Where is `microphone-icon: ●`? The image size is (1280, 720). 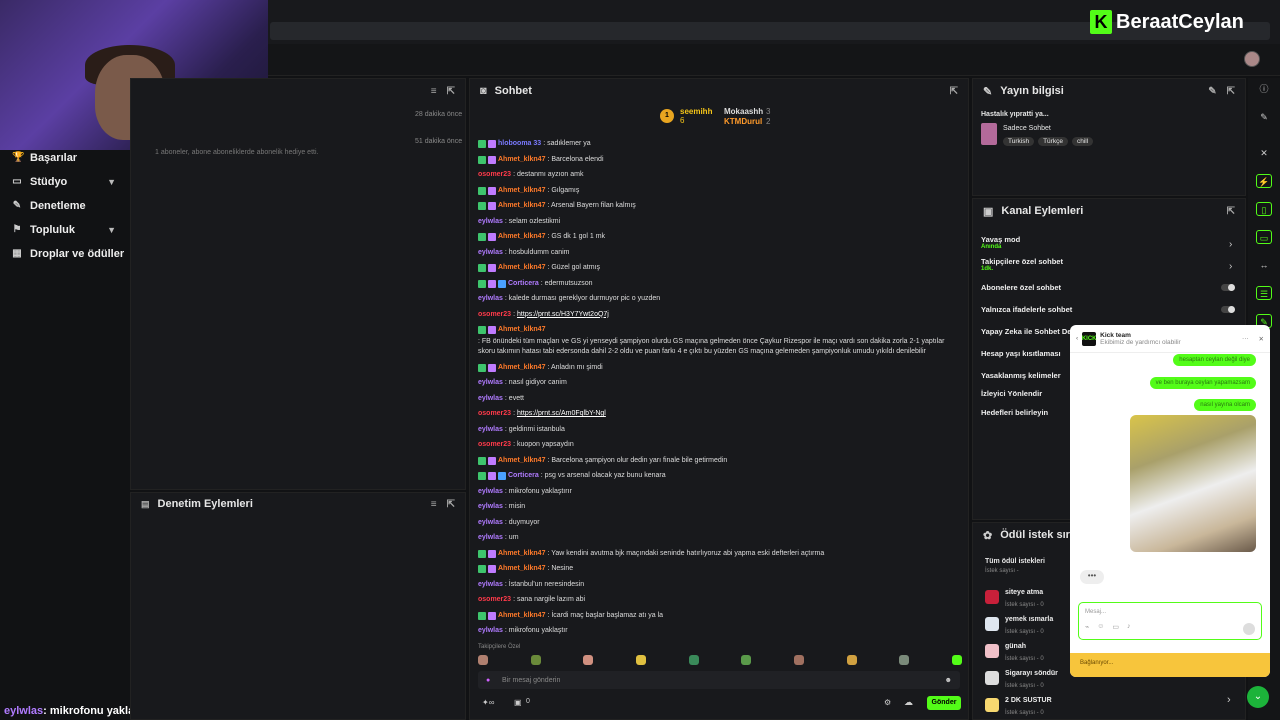
microphone-icon: ● is located at coordinates (488, 680).